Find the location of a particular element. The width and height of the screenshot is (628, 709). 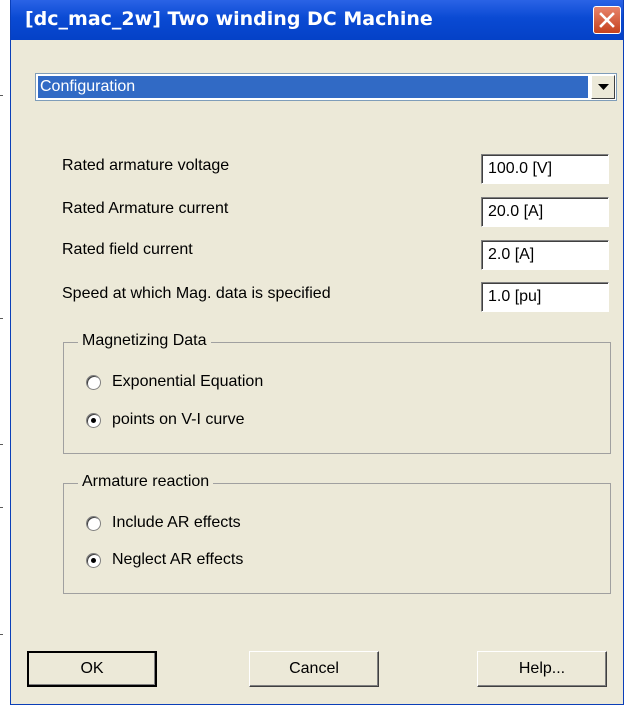

rated-armature-current-input is located at coordinates (545, 212).